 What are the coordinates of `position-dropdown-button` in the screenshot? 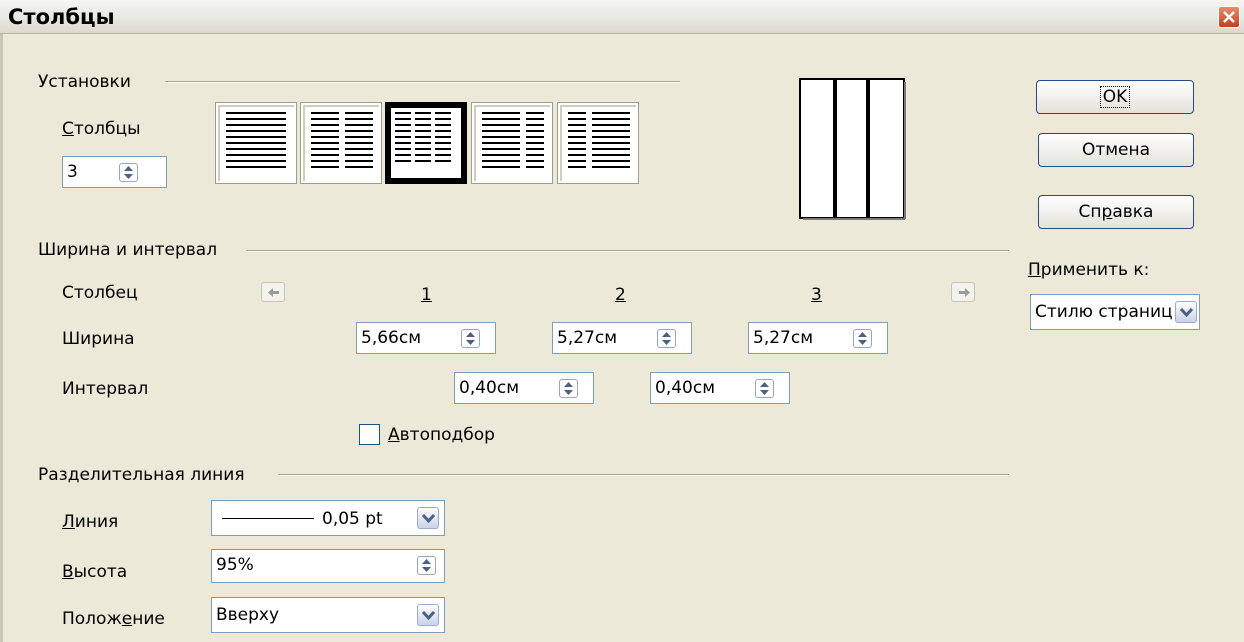 It's located at (428, 615).